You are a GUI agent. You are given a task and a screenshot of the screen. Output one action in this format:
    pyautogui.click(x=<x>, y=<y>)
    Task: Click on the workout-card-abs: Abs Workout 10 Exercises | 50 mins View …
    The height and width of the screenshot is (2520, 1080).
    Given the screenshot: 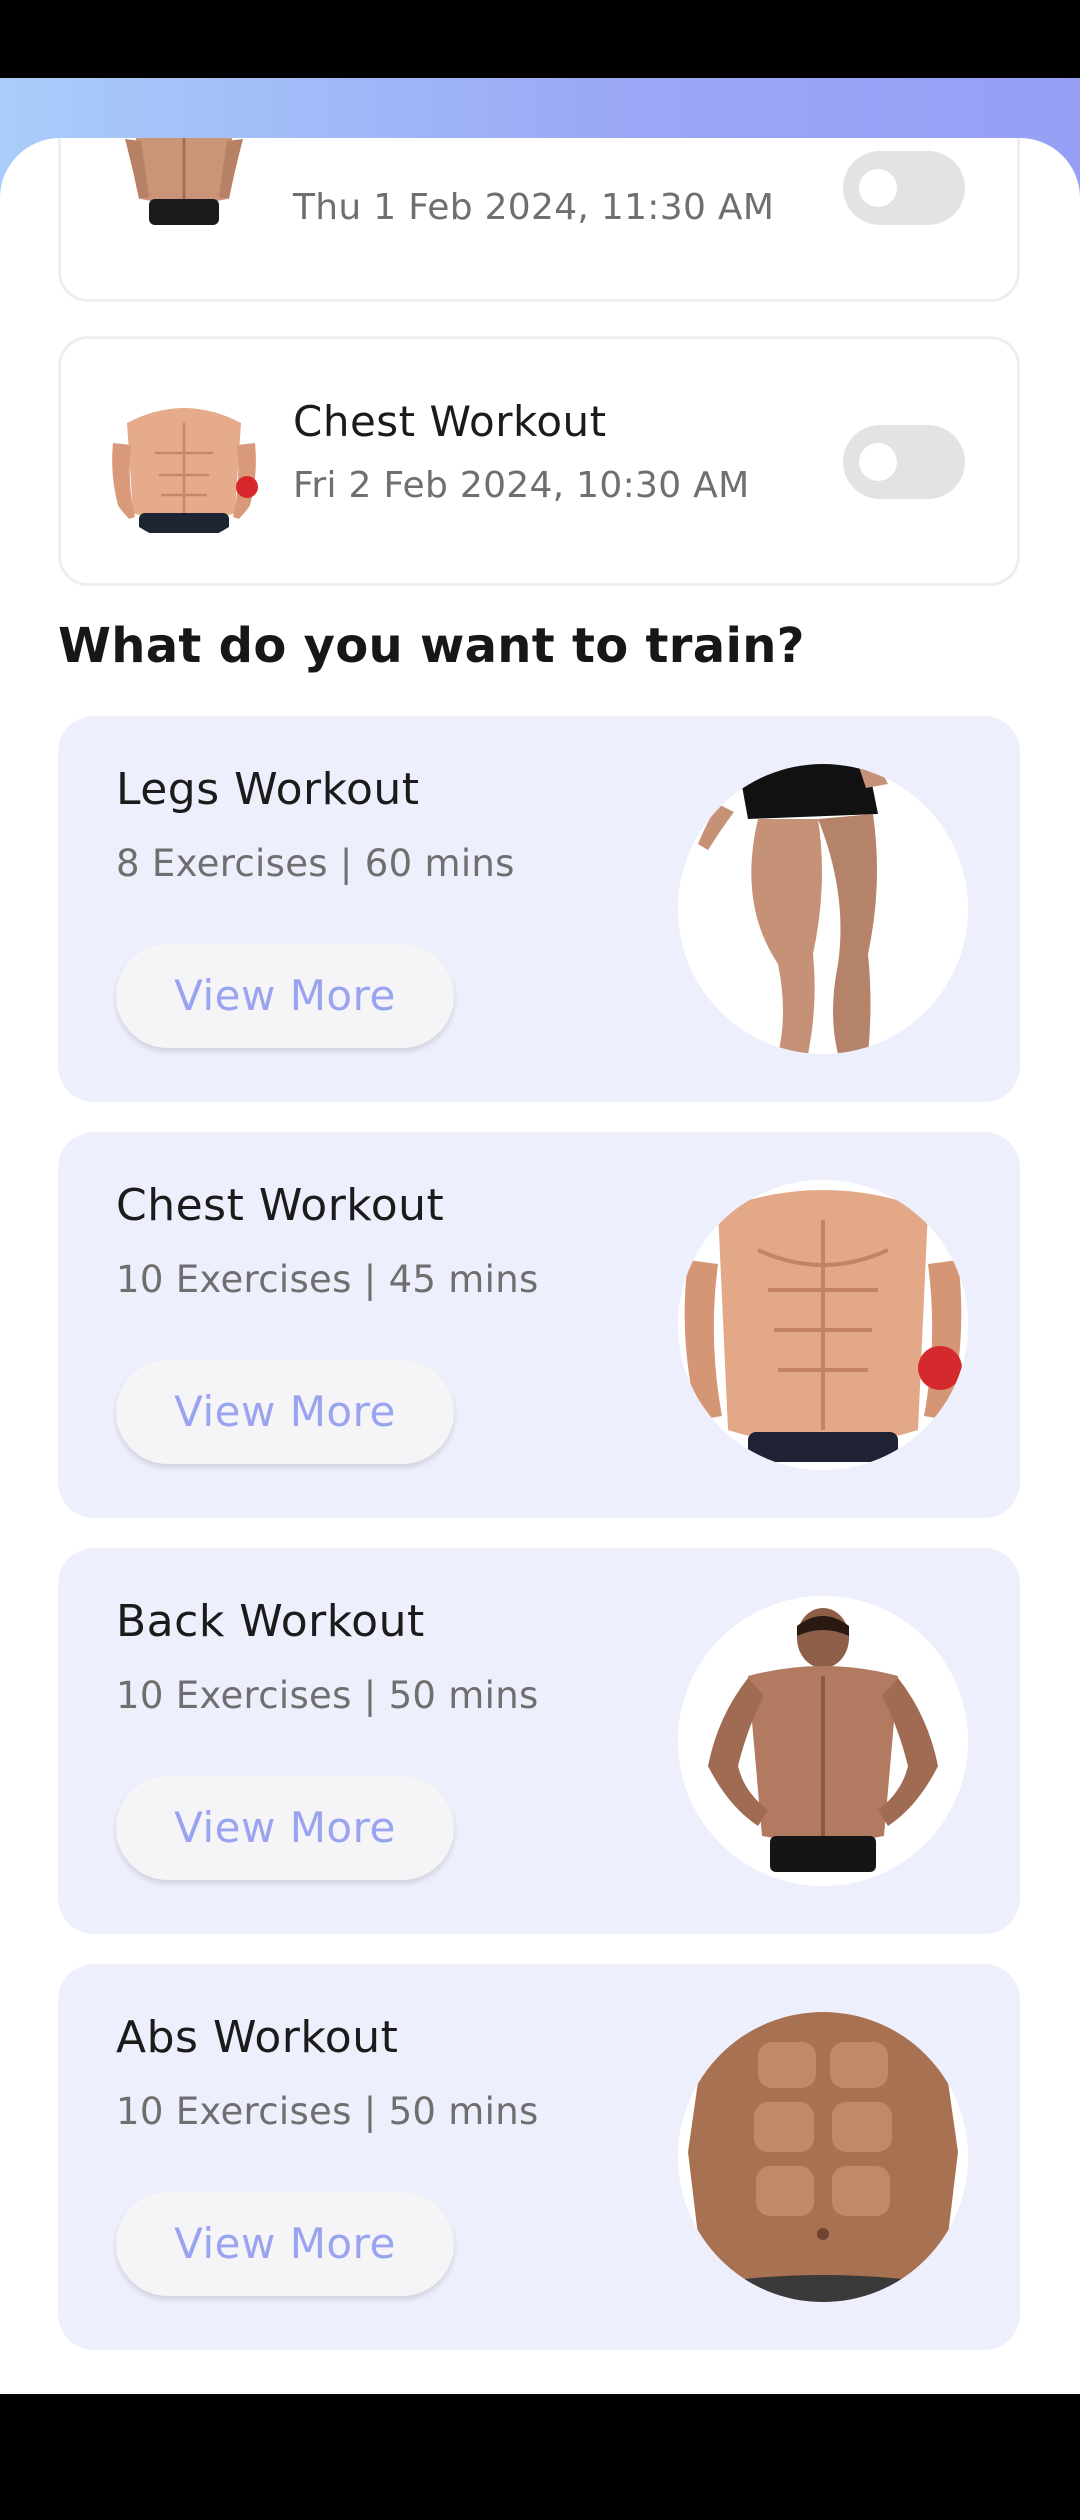 What is the action you would take?
    pyautogui.click(x=539, y=2157)
    